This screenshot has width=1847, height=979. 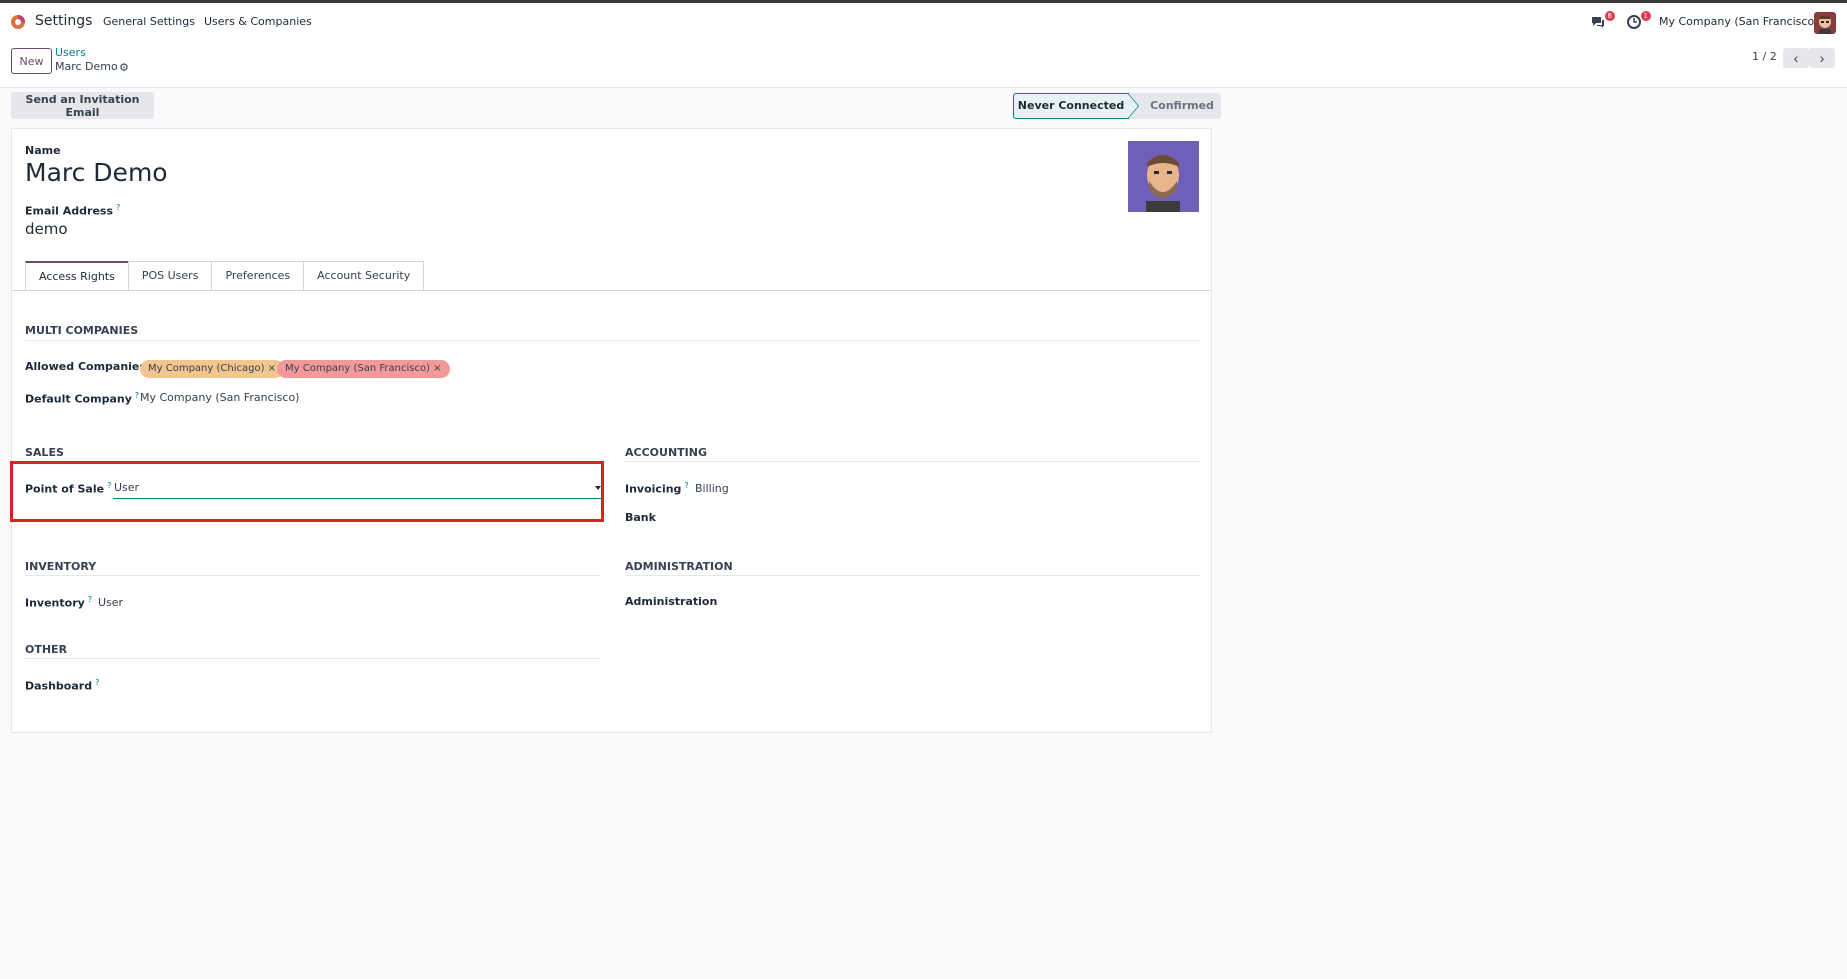 I want to click on company-tag-chicago: My Company (Chicago) ×, so click(x=212, y=369).